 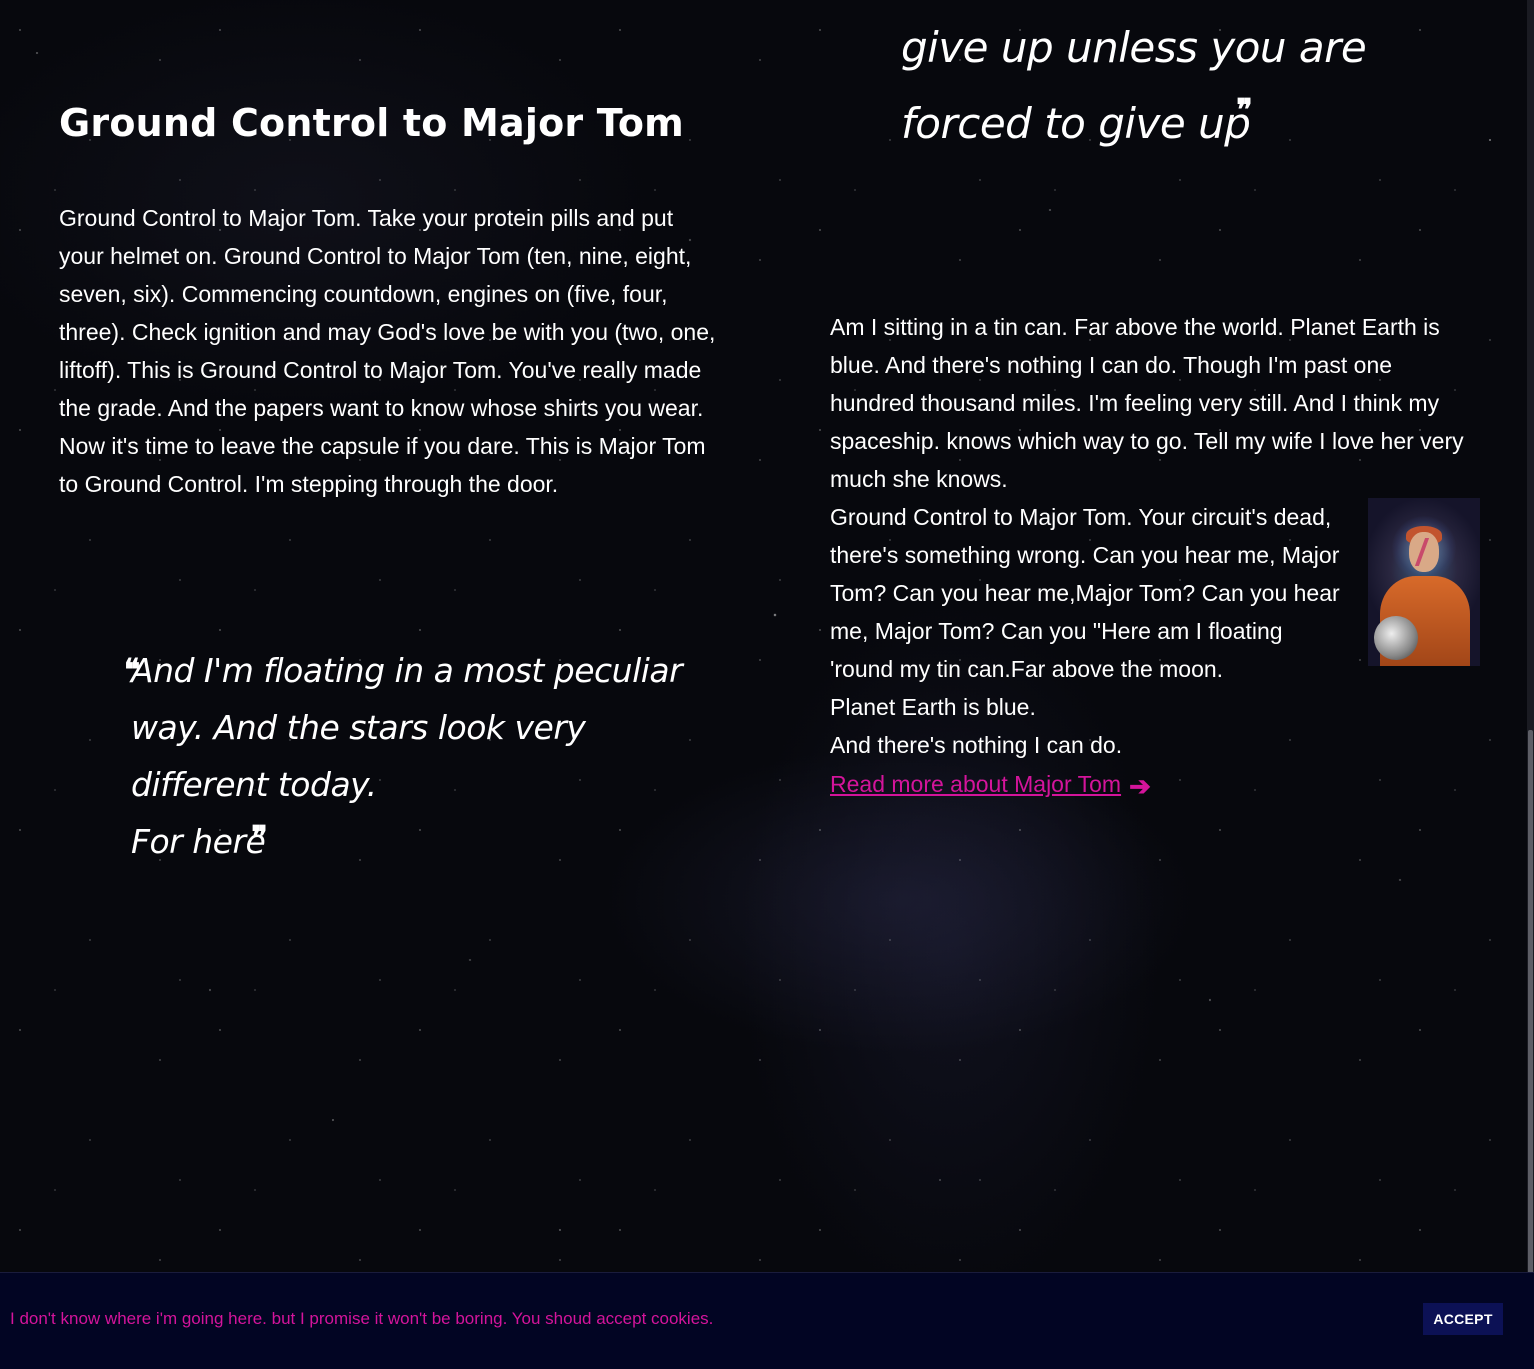 What do you see at coordinates (1530, 1002) in the screenshot?
I see `scrollbar-thumb` at bounding box center [1530, 1002].